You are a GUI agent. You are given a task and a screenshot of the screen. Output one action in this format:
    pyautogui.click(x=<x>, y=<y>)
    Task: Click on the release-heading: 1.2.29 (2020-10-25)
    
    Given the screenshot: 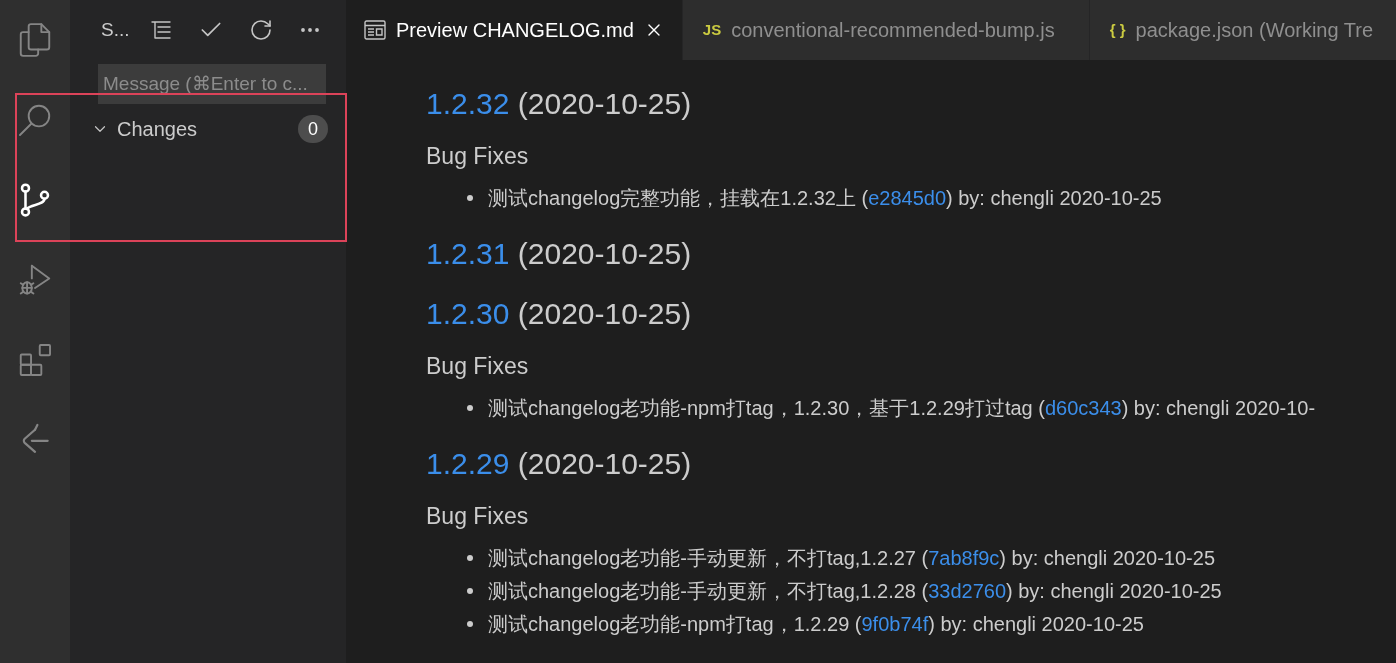 What is the action you would take?
    pyautogui.click(x=559, y=464)
    